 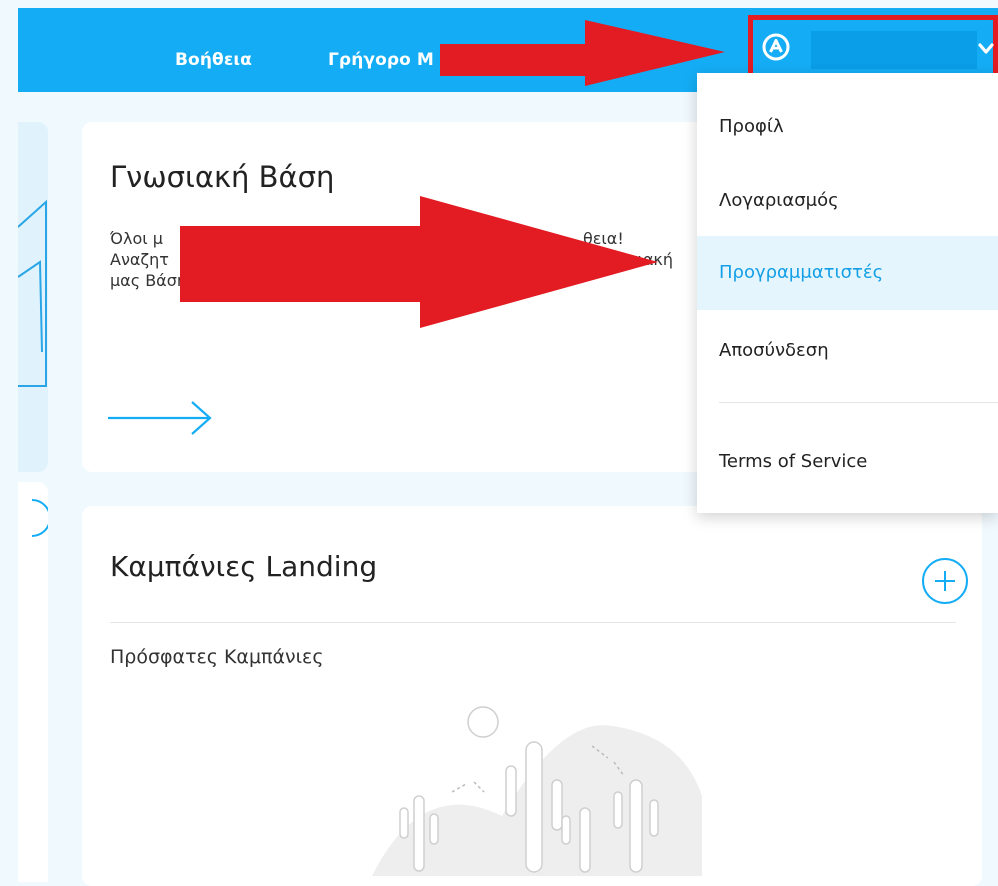 What do you see at coordinates (537, 791) in the screenshot?
I see `desert-cactus-illustration` at bounding box center [537, 791].